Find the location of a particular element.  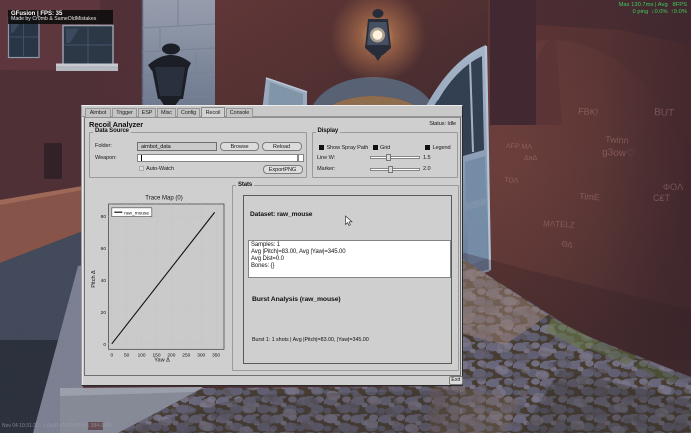

svg-text: 50 is located at coordinates (127, 356).